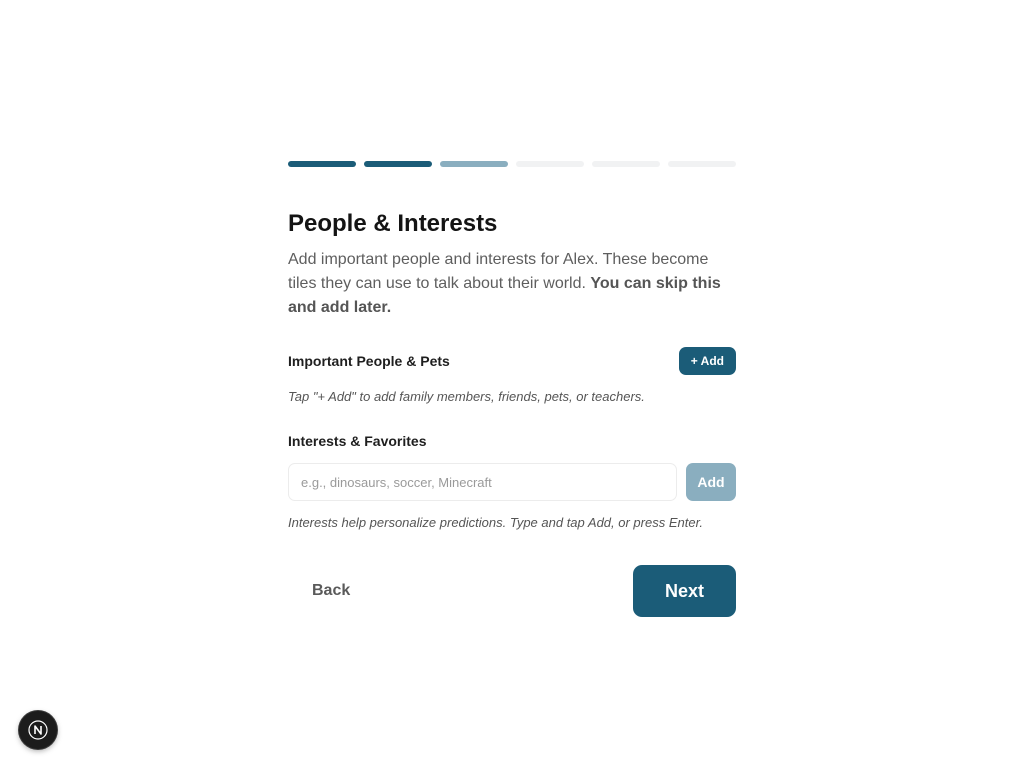 The image size is (1024, 768). I want to click on step-progress, so click(512, 164).